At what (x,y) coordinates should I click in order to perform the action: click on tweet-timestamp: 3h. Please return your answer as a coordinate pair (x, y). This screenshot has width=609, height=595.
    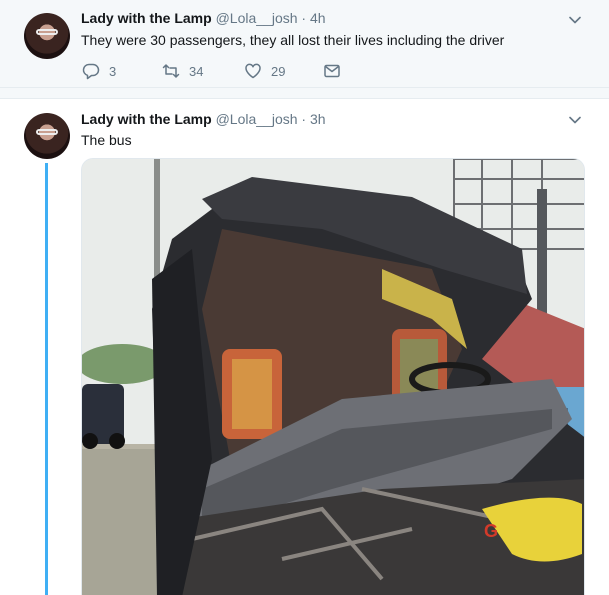
    Looking at the image, I should click on (318, 119).